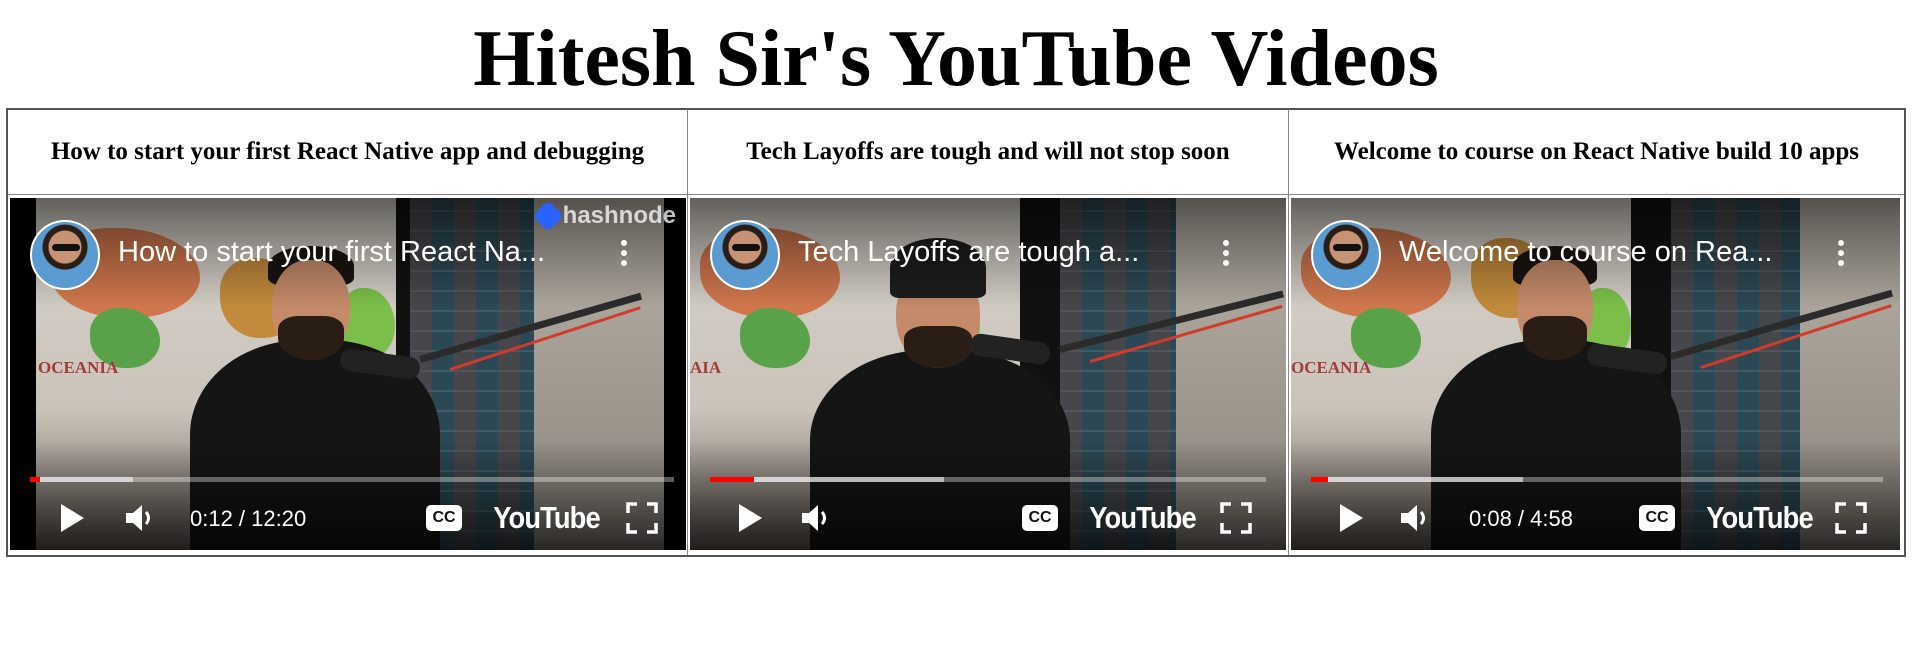 The height and width of the screenshot is (659, 1912). What do you see at coordinates (348, 518) in the screenshot?
I see `player-controls-1: 0:12 / 12:20 CC YouTube` at bounding box center [348, 518].